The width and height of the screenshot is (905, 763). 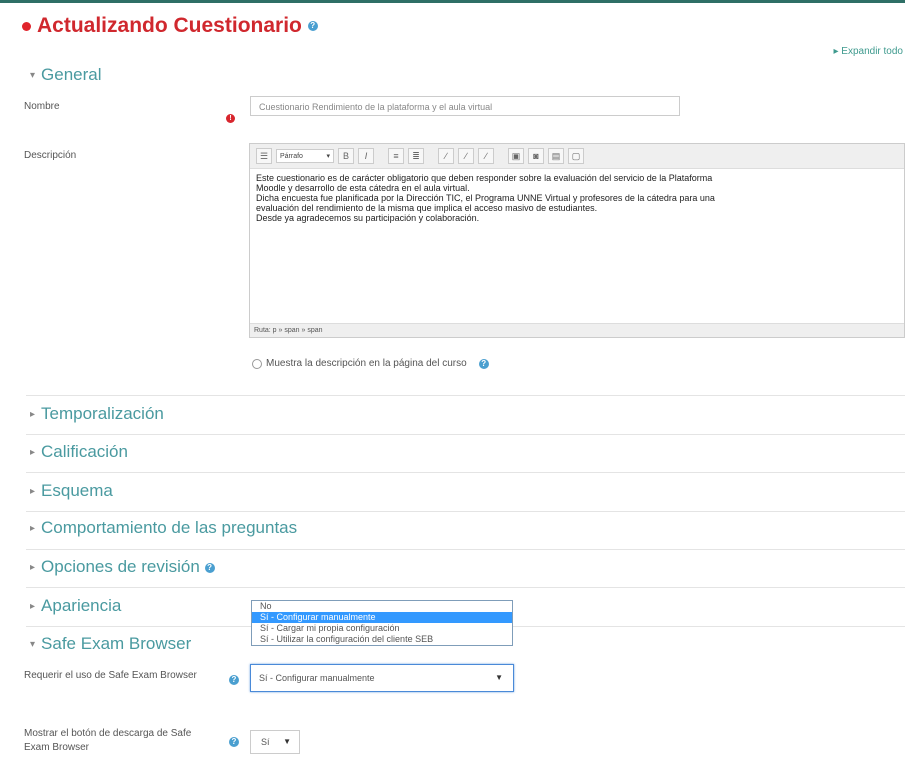 What do you see at coordinates (466, 156) in the screenshot?
I see `unlink-icon: ∕` at bounding box center [466, 156].